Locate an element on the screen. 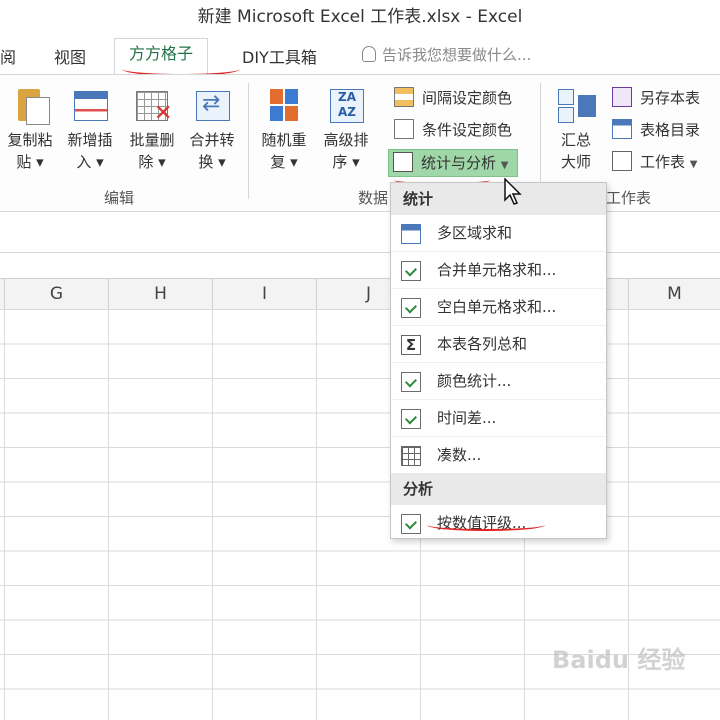  conditional-color-label: 条件设定颜色 is located at coordinates (467, 130).